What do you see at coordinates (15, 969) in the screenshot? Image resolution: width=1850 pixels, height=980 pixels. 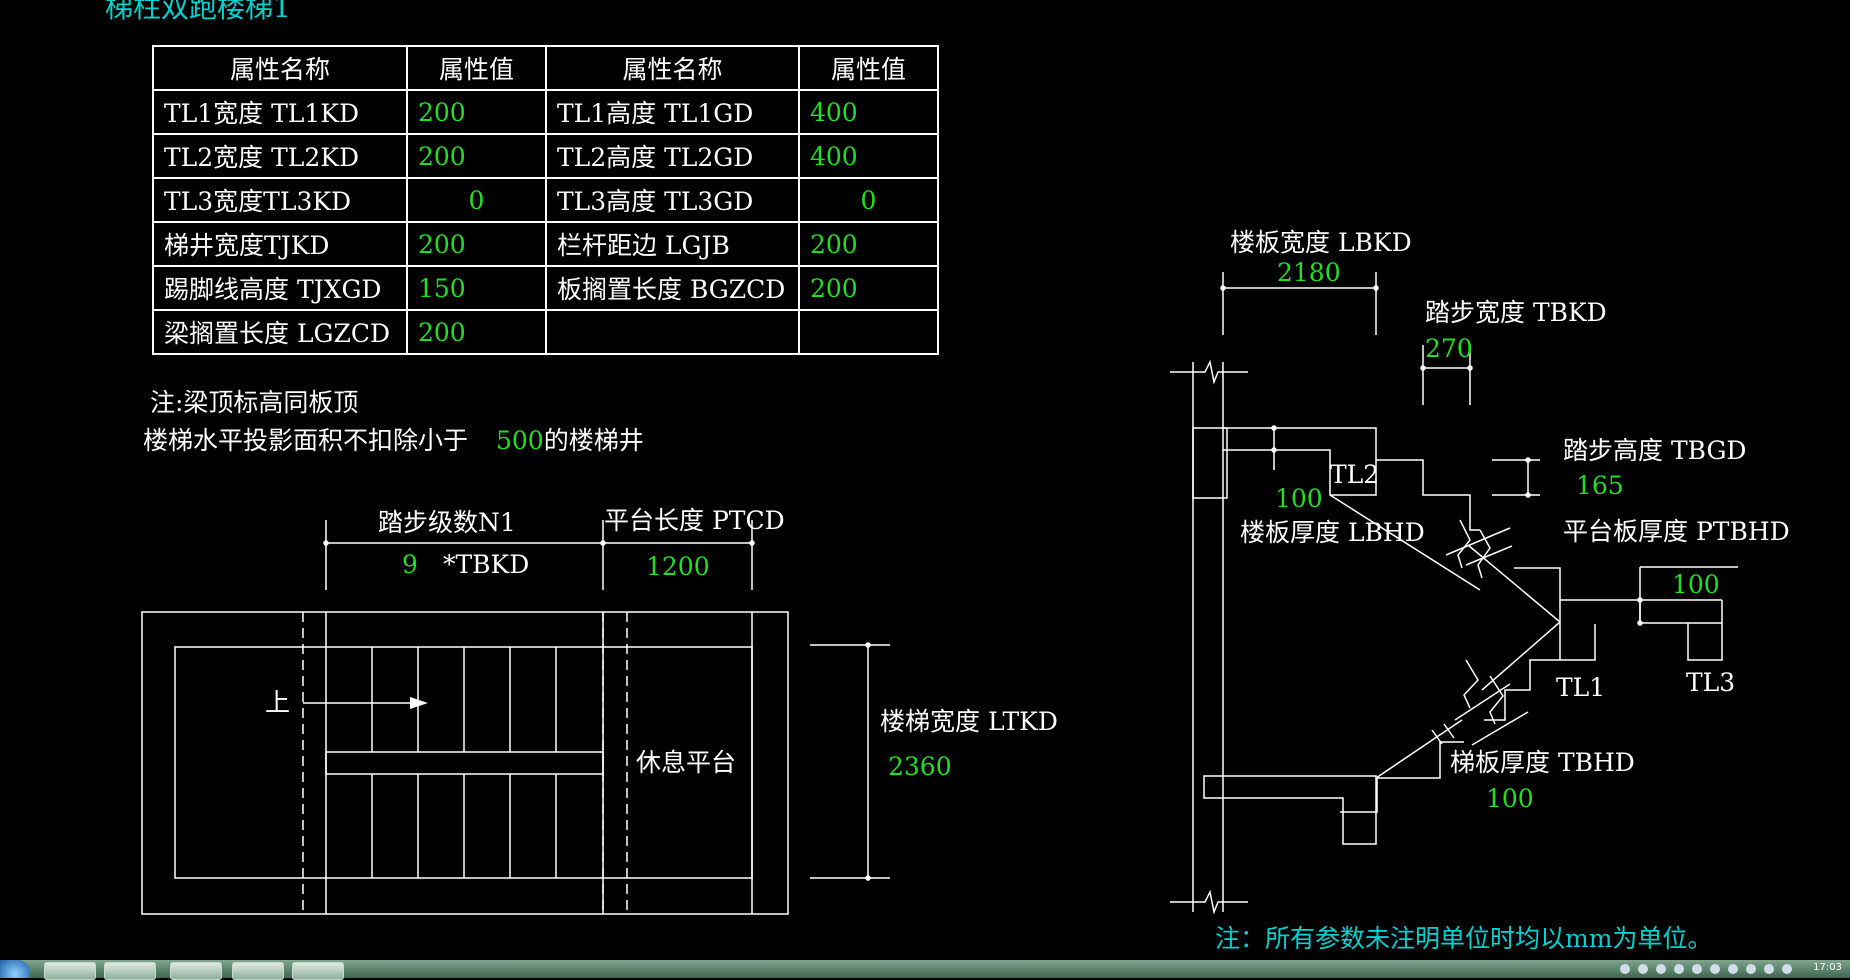 I see `start-button` at bounding box center [15, 969].